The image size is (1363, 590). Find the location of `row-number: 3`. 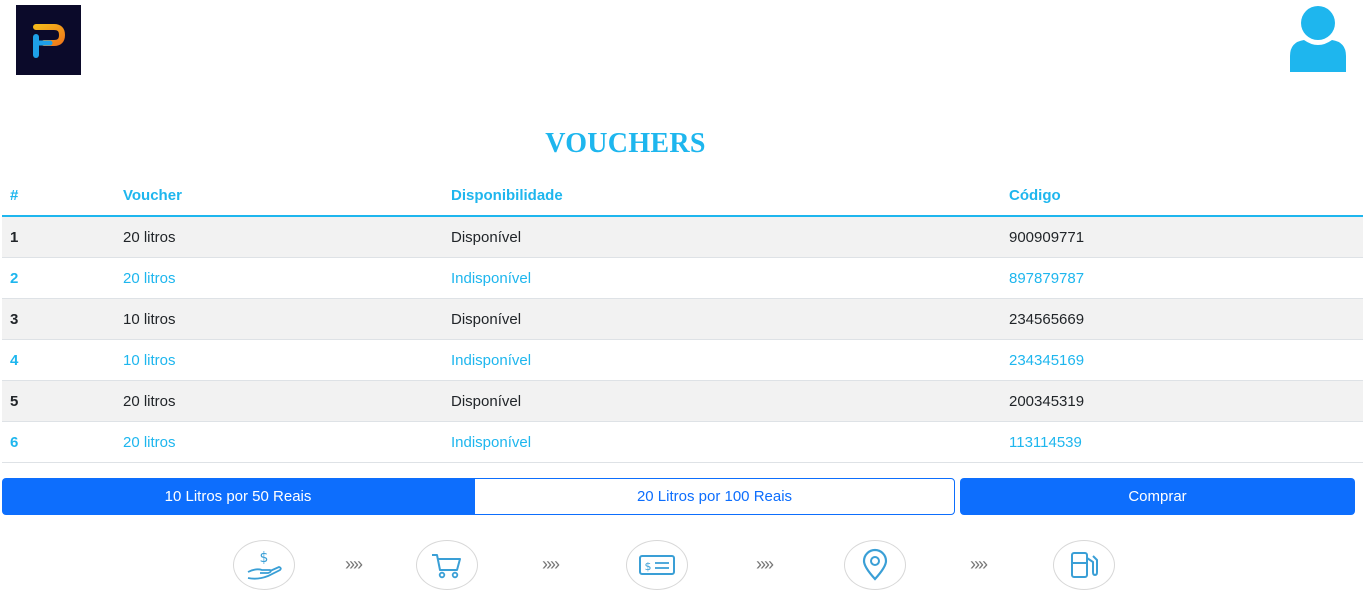

row-number: 3 is located at coordinates (58, 319).